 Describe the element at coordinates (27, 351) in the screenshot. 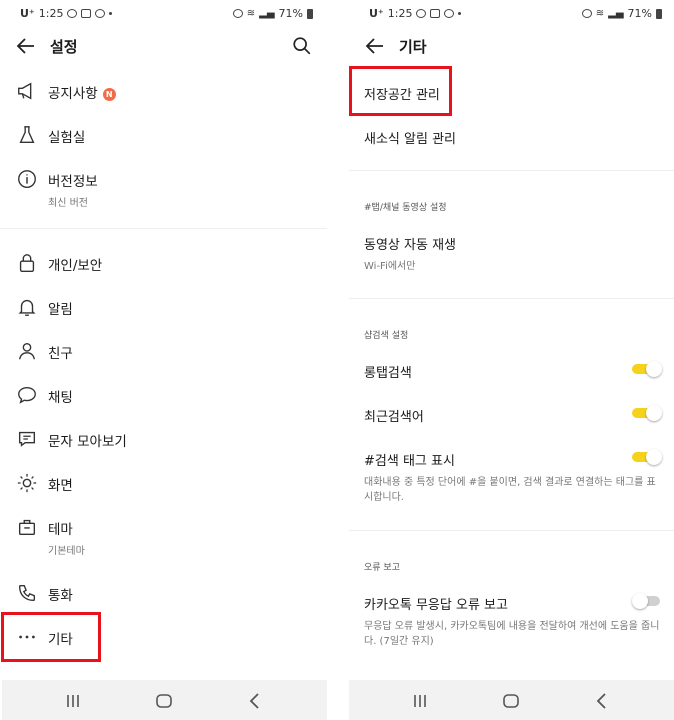

I see `person-icon` at that location.